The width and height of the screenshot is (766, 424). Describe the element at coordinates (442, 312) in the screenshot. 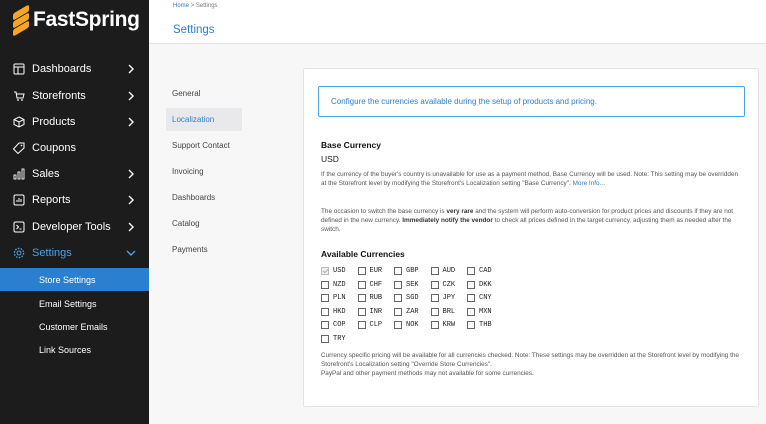

I see `currency-checkbox-brl: BRL` at that location.